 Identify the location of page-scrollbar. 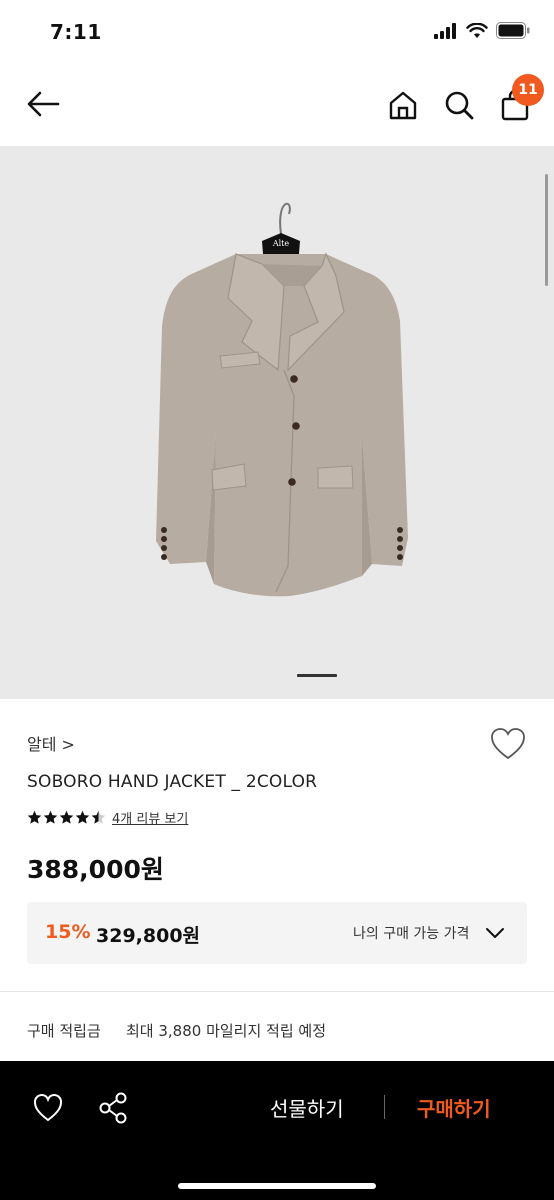
(546, 230).